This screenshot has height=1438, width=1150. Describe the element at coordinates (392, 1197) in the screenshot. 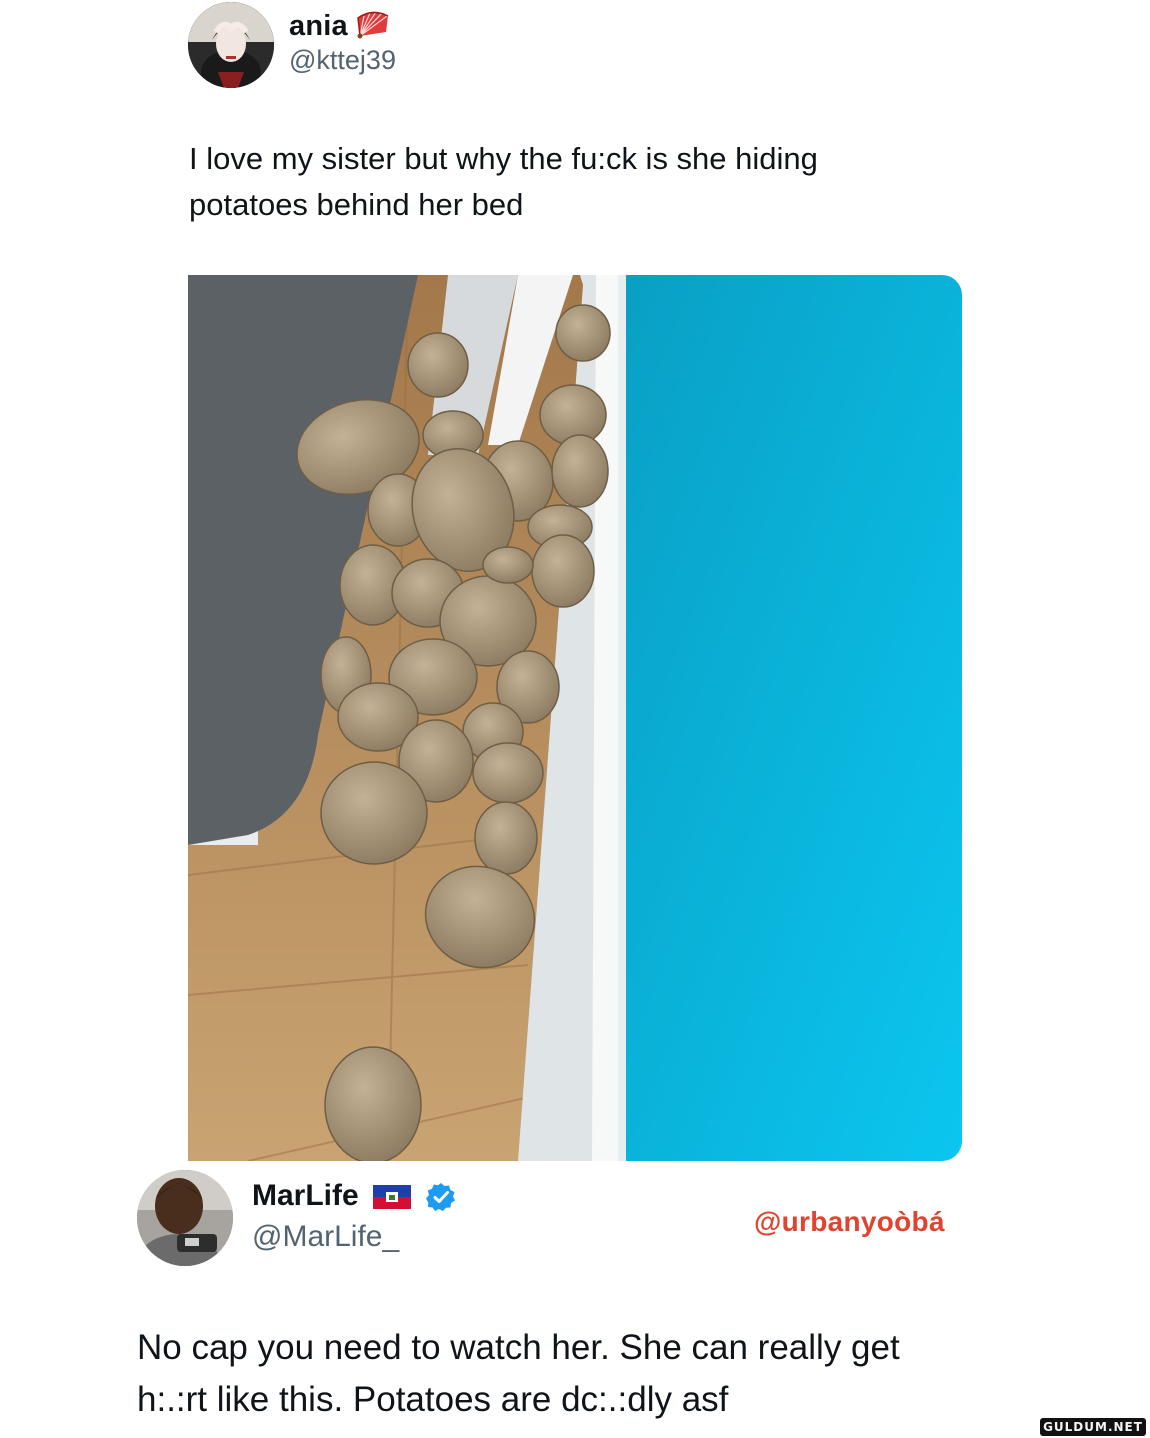

I see `haiti-flag-icon` at that location.